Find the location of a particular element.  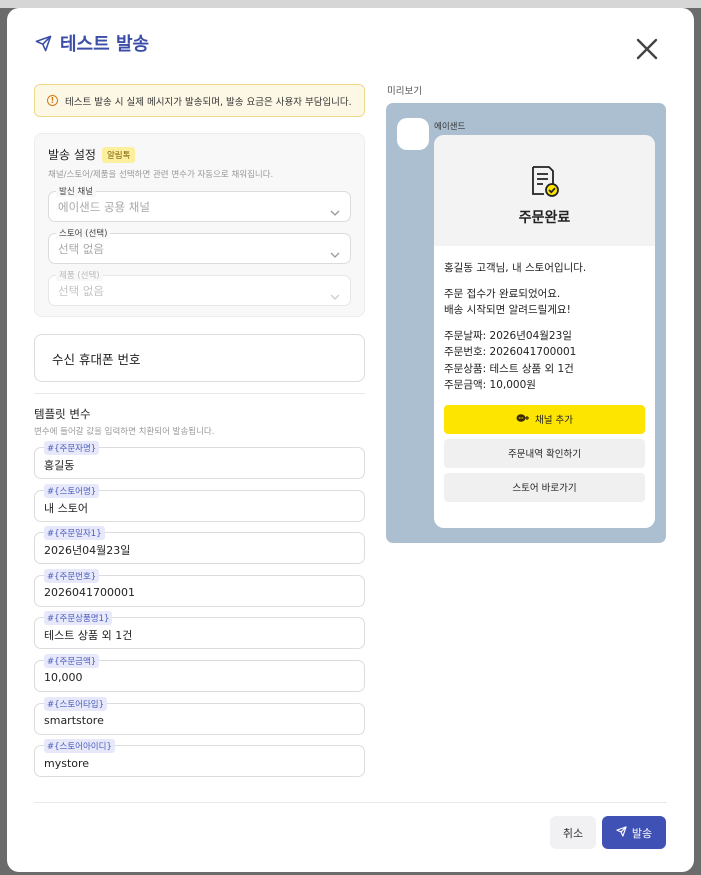

var-value: 2026041700001 is located at coordinates (89, 593).